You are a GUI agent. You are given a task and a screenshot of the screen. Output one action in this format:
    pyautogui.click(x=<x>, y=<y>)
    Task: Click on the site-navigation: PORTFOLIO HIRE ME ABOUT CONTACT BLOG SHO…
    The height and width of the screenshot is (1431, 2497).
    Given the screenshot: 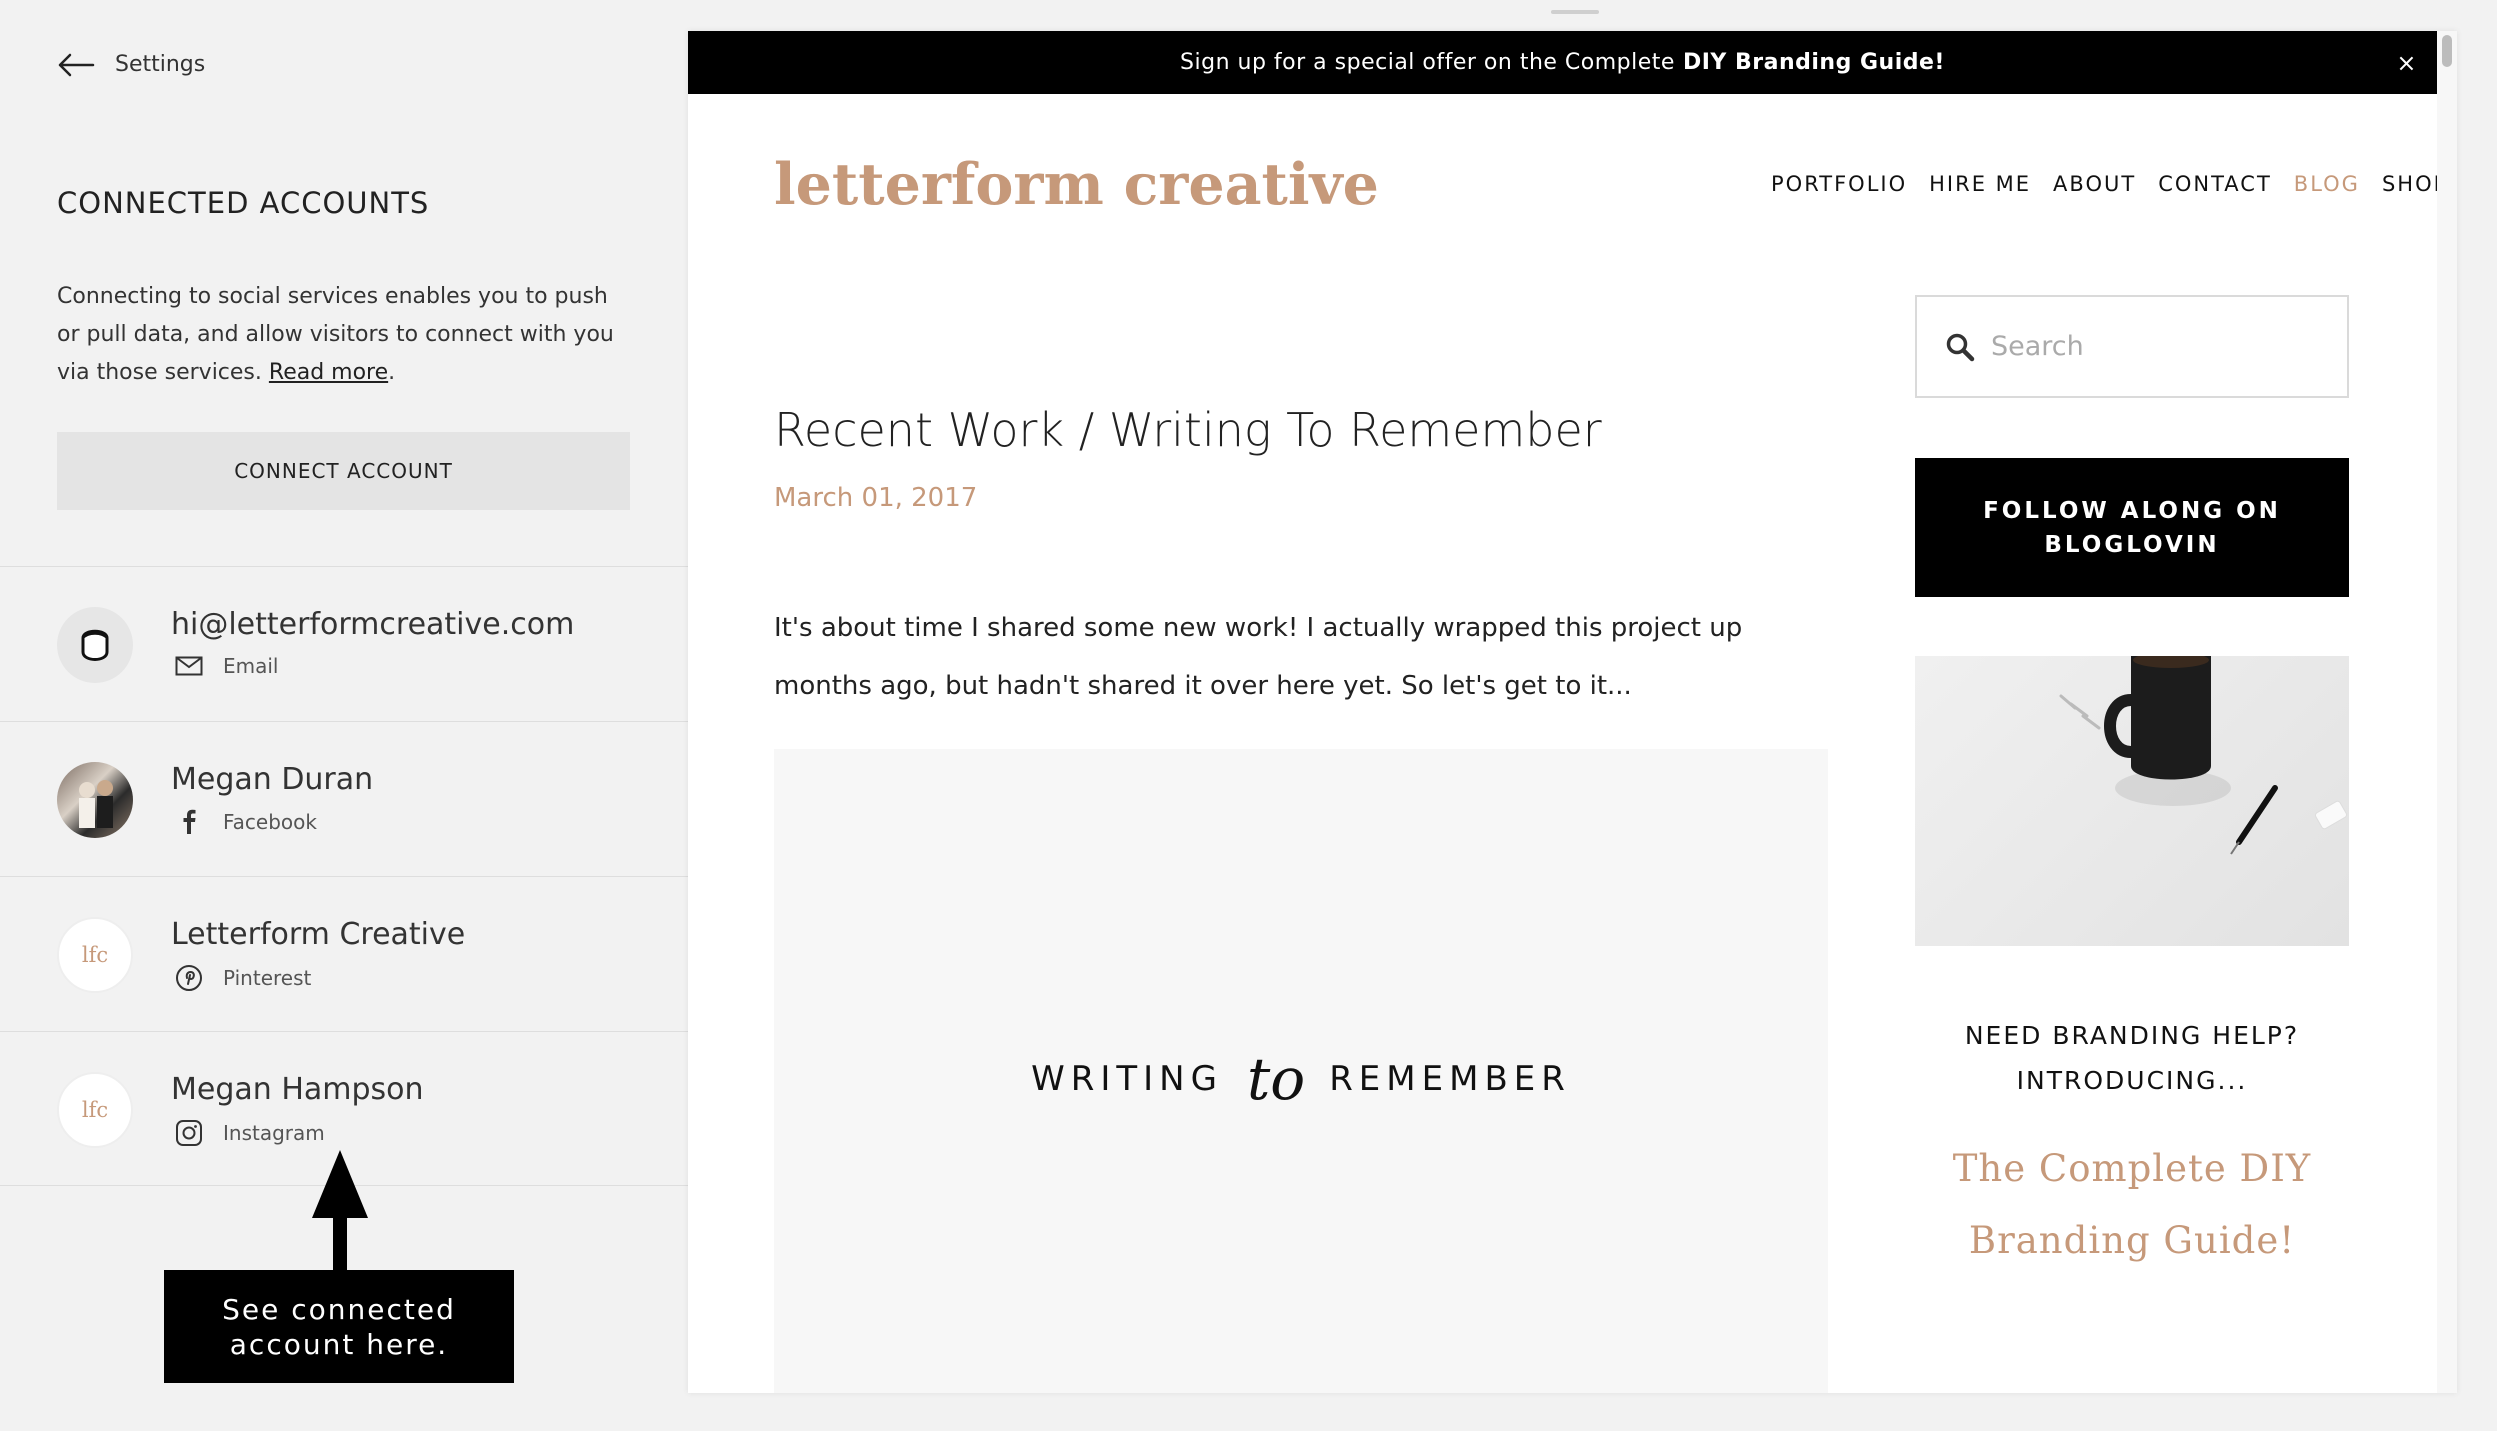 What is the action you would take?
    pyautogui.click(x=2109, y=184)
    